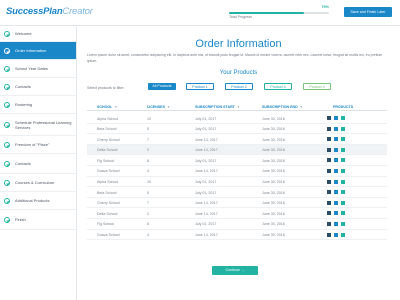  I want to click on sidebar-item: Courses & Curriculum, so click(38, 183).